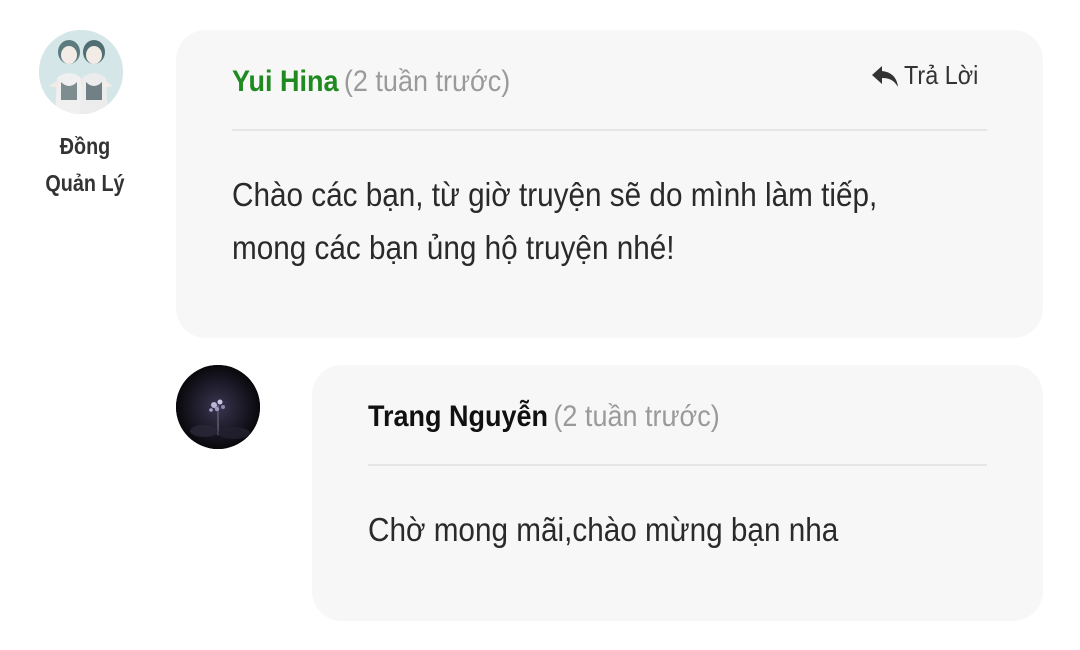 The width and height of the screenshot is (1080, 650). What do you see at coordinates (609, 80) in the screenshot?
I see `comment-header: Yui Hina (2 tuần trước) Trả Lời` at bounding box center [609, 80].